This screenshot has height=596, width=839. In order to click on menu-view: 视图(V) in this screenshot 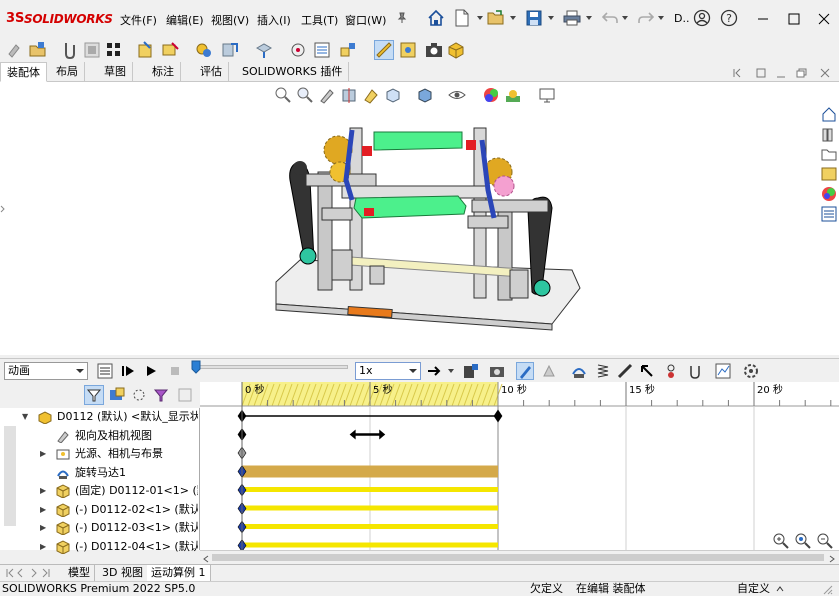, I will do `click(230, 20)`.